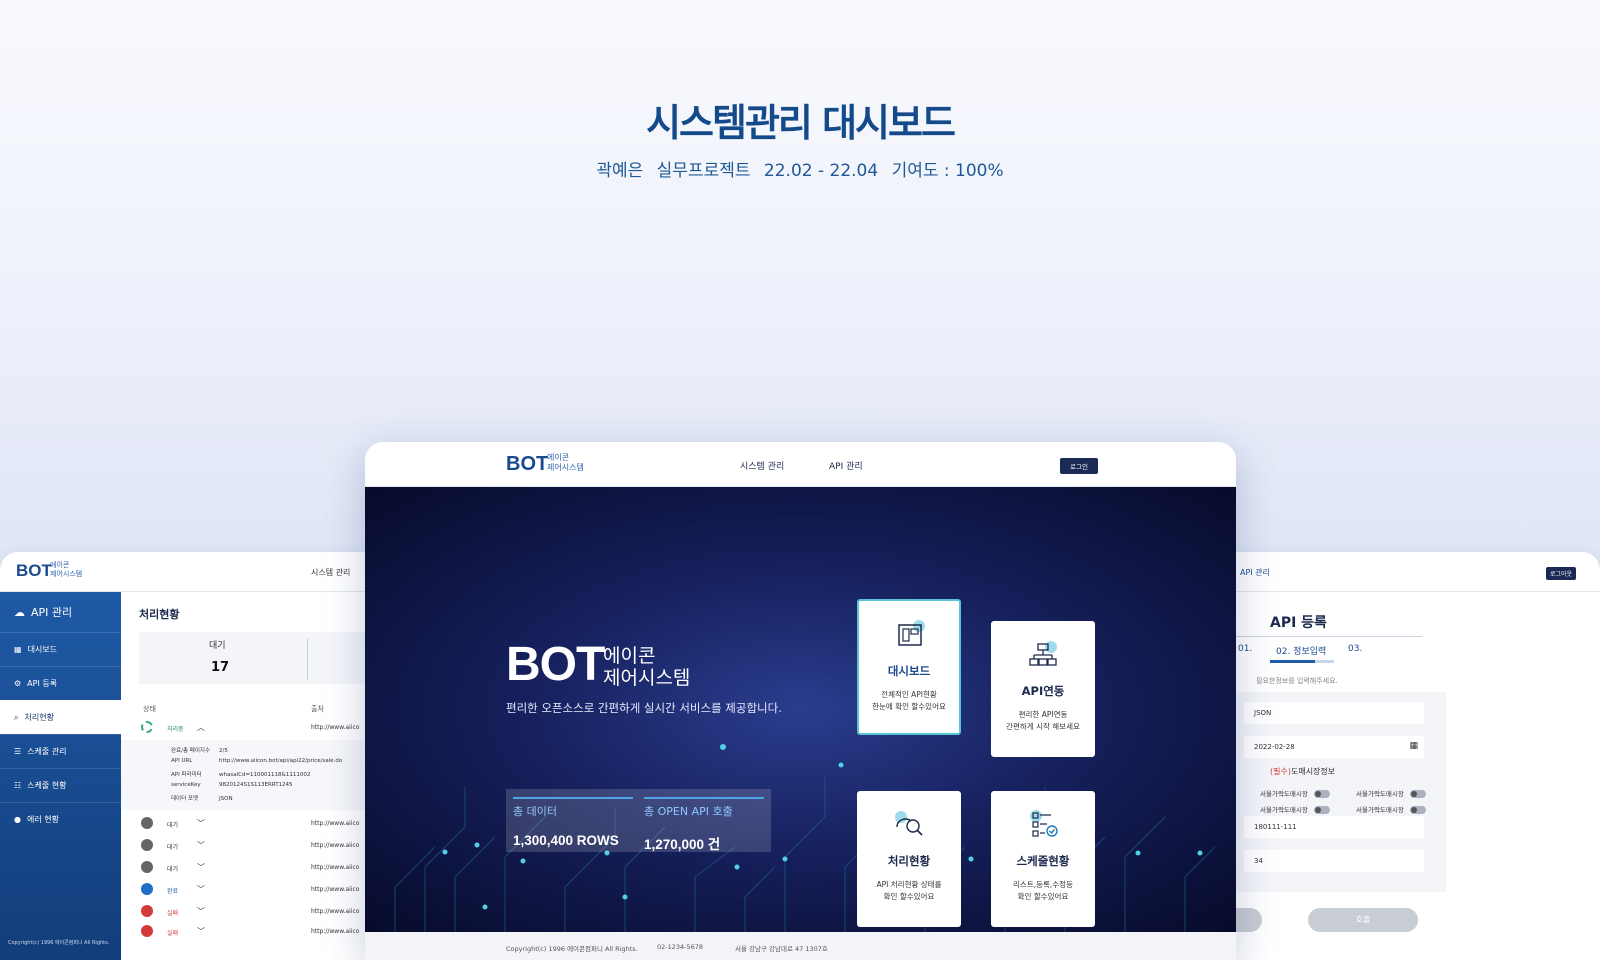 Image resolution: width=1600 pixels, height=960 pixels. I want to click on card-title: 처리현황, so click(909, 861).